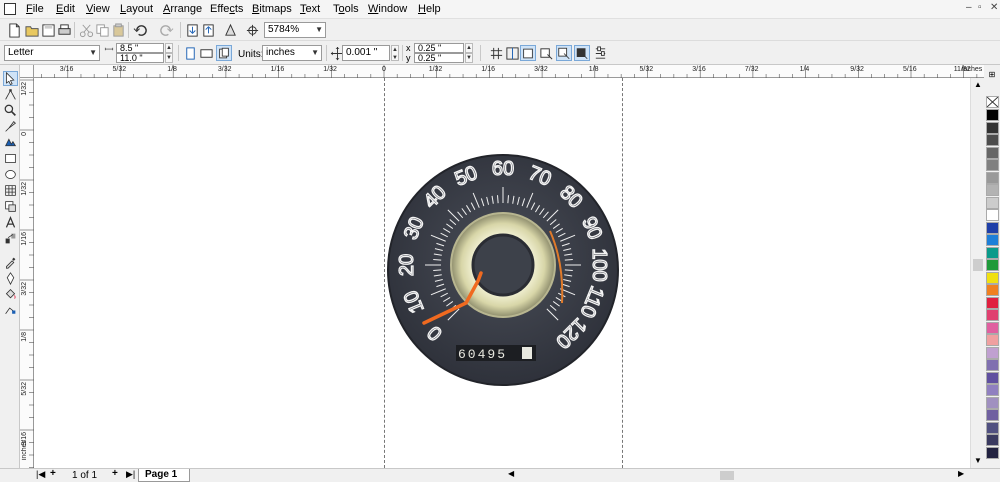  What do you see at coordinates (10, 78) in the screenshot?
I see `pick-tool-icon` at bounding box center [10, 78].